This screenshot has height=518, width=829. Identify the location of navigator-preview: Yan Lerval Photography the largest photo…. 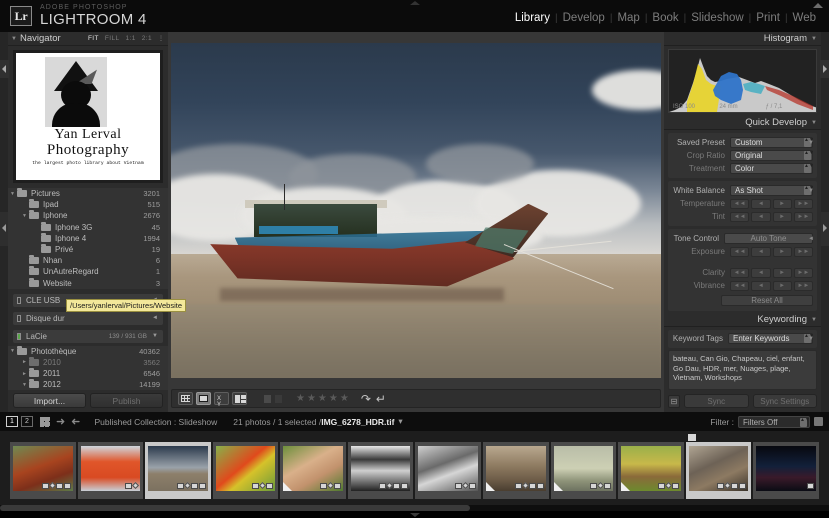
(88, 116).